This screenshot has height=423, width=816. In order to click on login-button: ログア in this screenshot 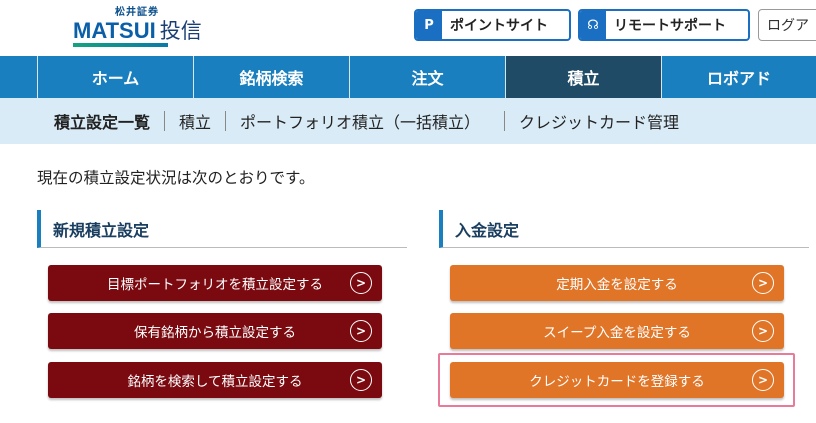, I will do `click(787, 25)`.